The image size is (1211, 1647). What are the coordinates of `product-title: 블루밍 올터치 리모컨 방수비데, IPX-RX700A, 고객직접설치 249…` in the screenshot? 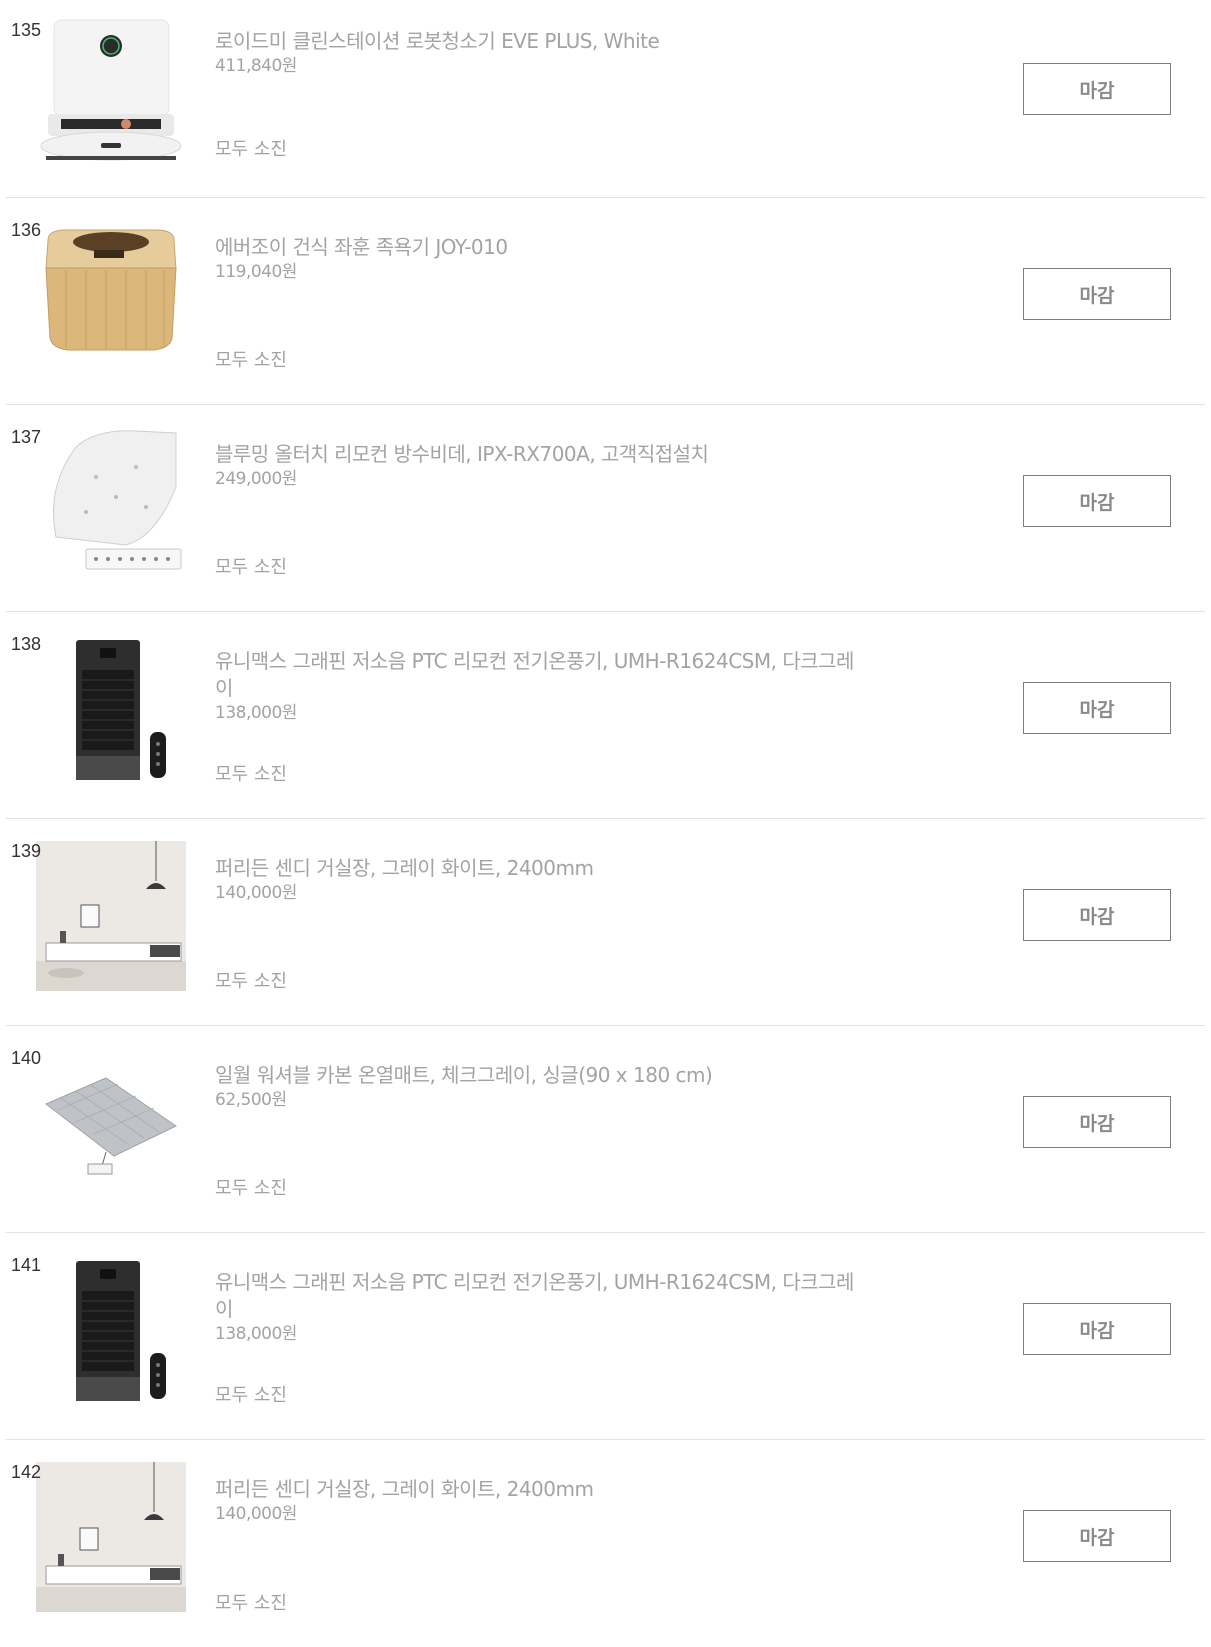 It's located at (535, 465).